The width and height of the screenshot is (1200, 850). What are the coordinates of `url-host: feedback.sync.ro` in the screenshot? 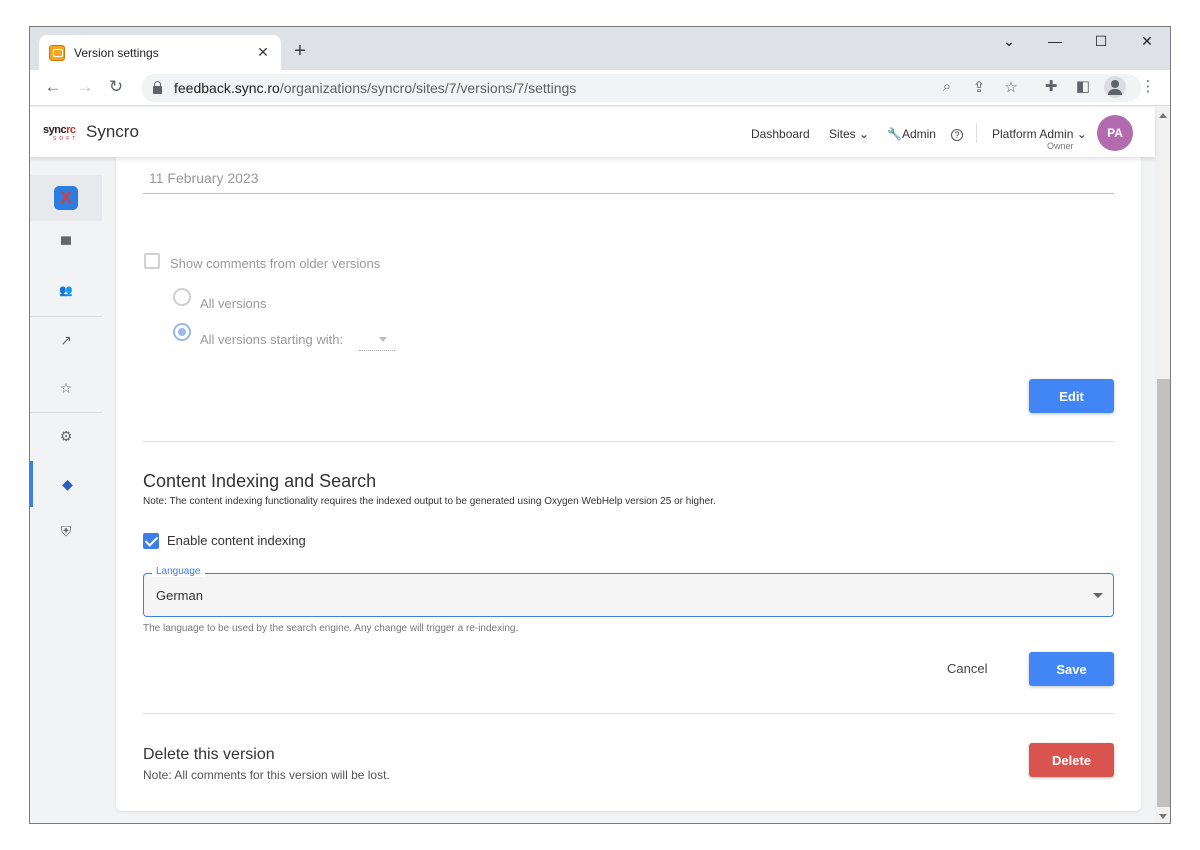 It's located at (227, 88).